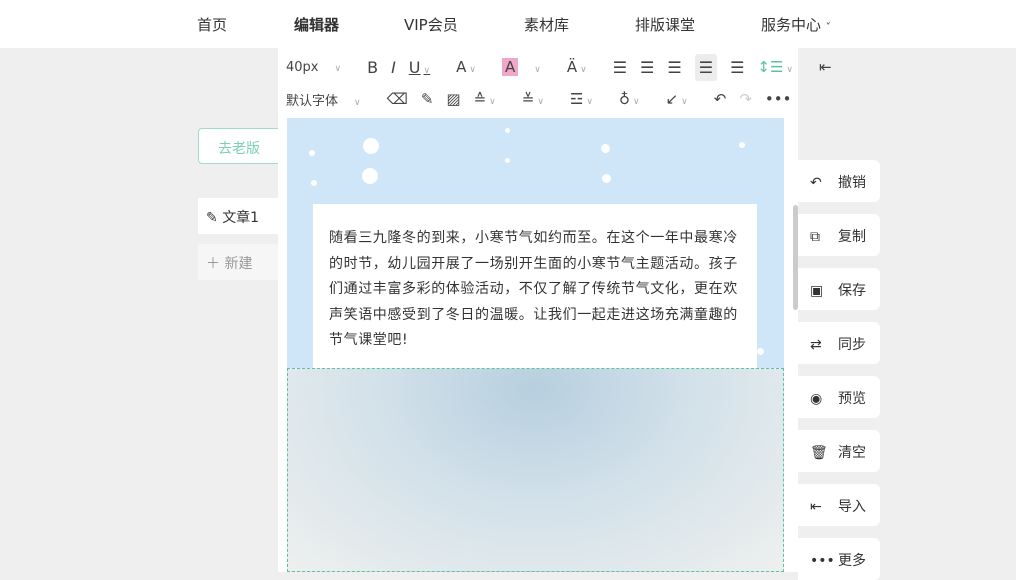 This screenshot has height=580, width=1016. What do you see at coordinates (238, 264) in the screenshot?
I see `new-label: 新建` at bounding box center [238, 264].